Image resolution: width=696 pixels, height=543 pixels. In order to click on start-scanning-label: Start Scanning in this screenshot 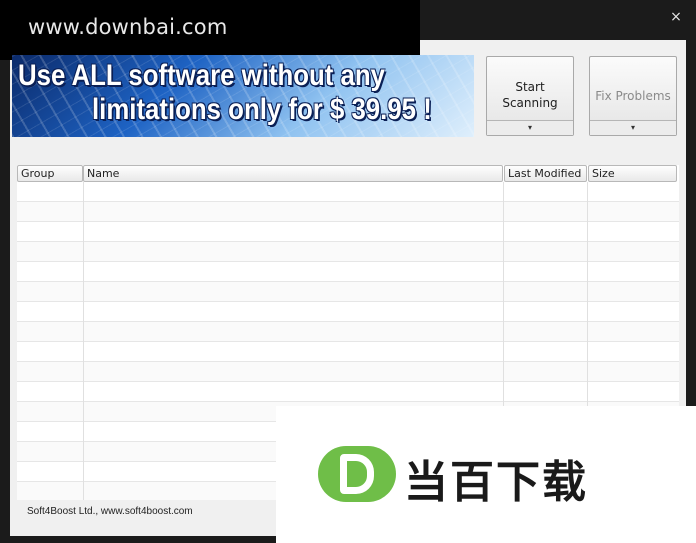, I will do `click(530, 95)`.